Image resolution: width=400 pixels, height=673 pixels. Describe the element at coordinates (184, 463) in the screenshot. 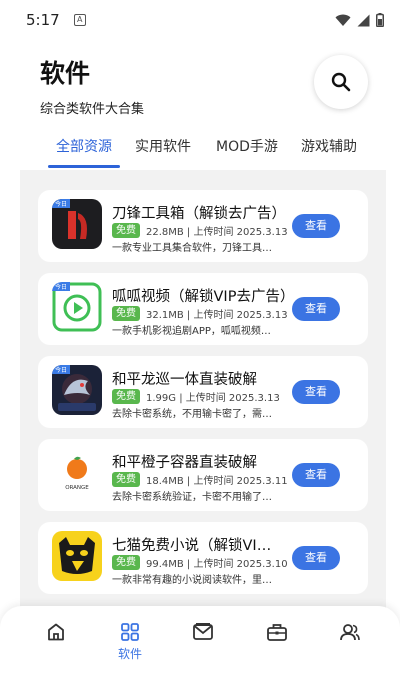

I see `app-name: 和平橙子容器直装破解` at that location.